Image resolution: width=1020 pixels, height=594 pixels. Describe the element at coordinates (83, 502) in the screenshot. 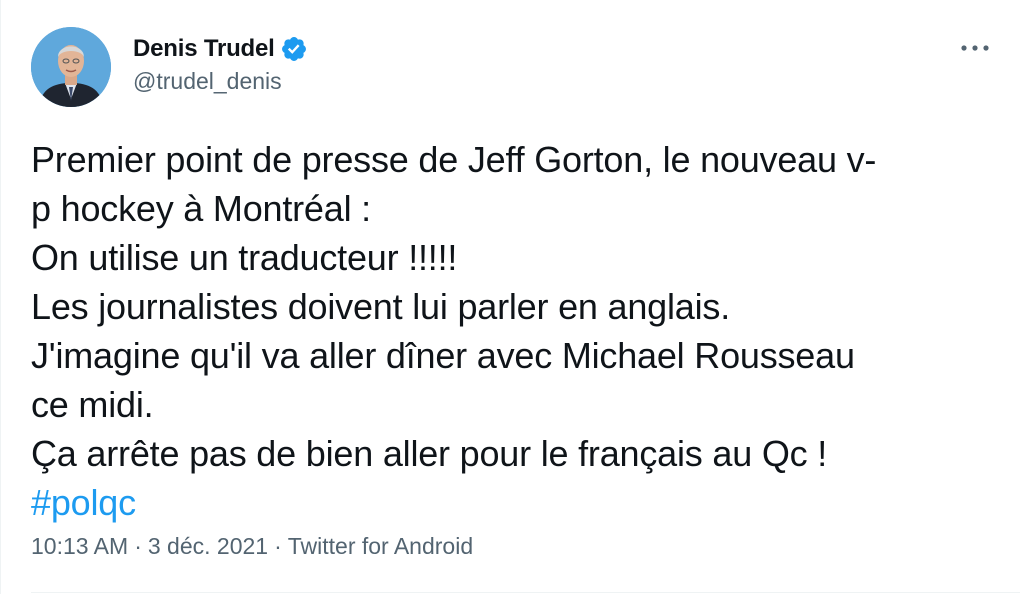

I see `hashtag-link: #polqc` at that location.